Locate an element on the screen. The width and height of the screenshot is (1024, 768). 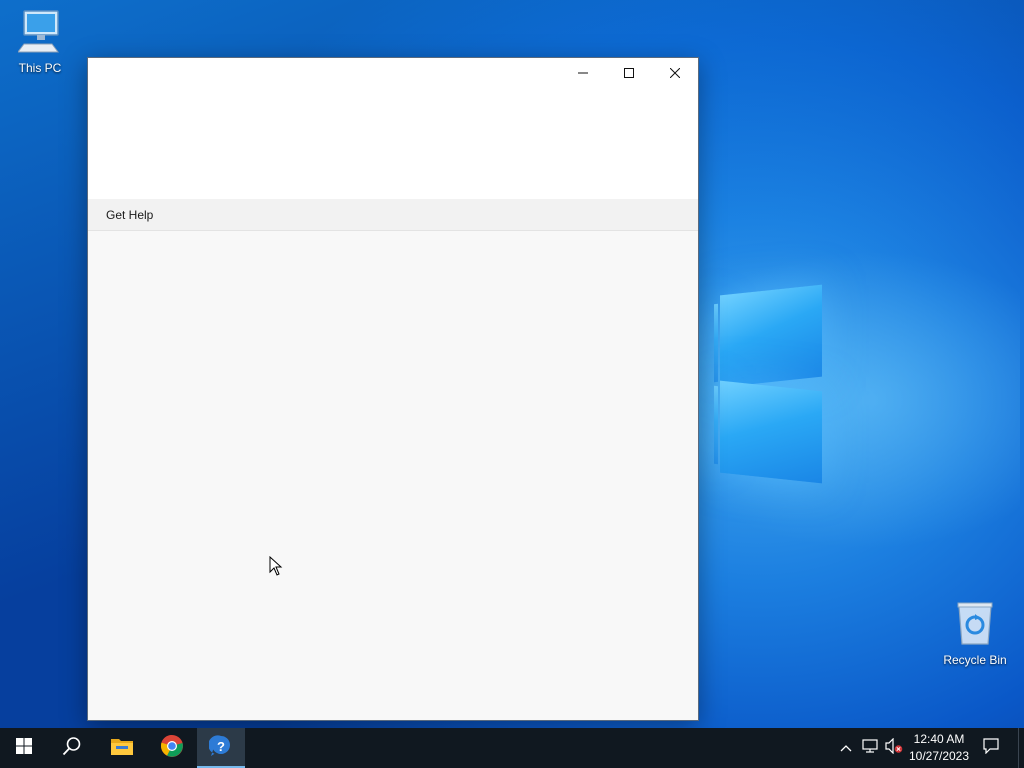
folder-icon is located at coordinates (122, 748).